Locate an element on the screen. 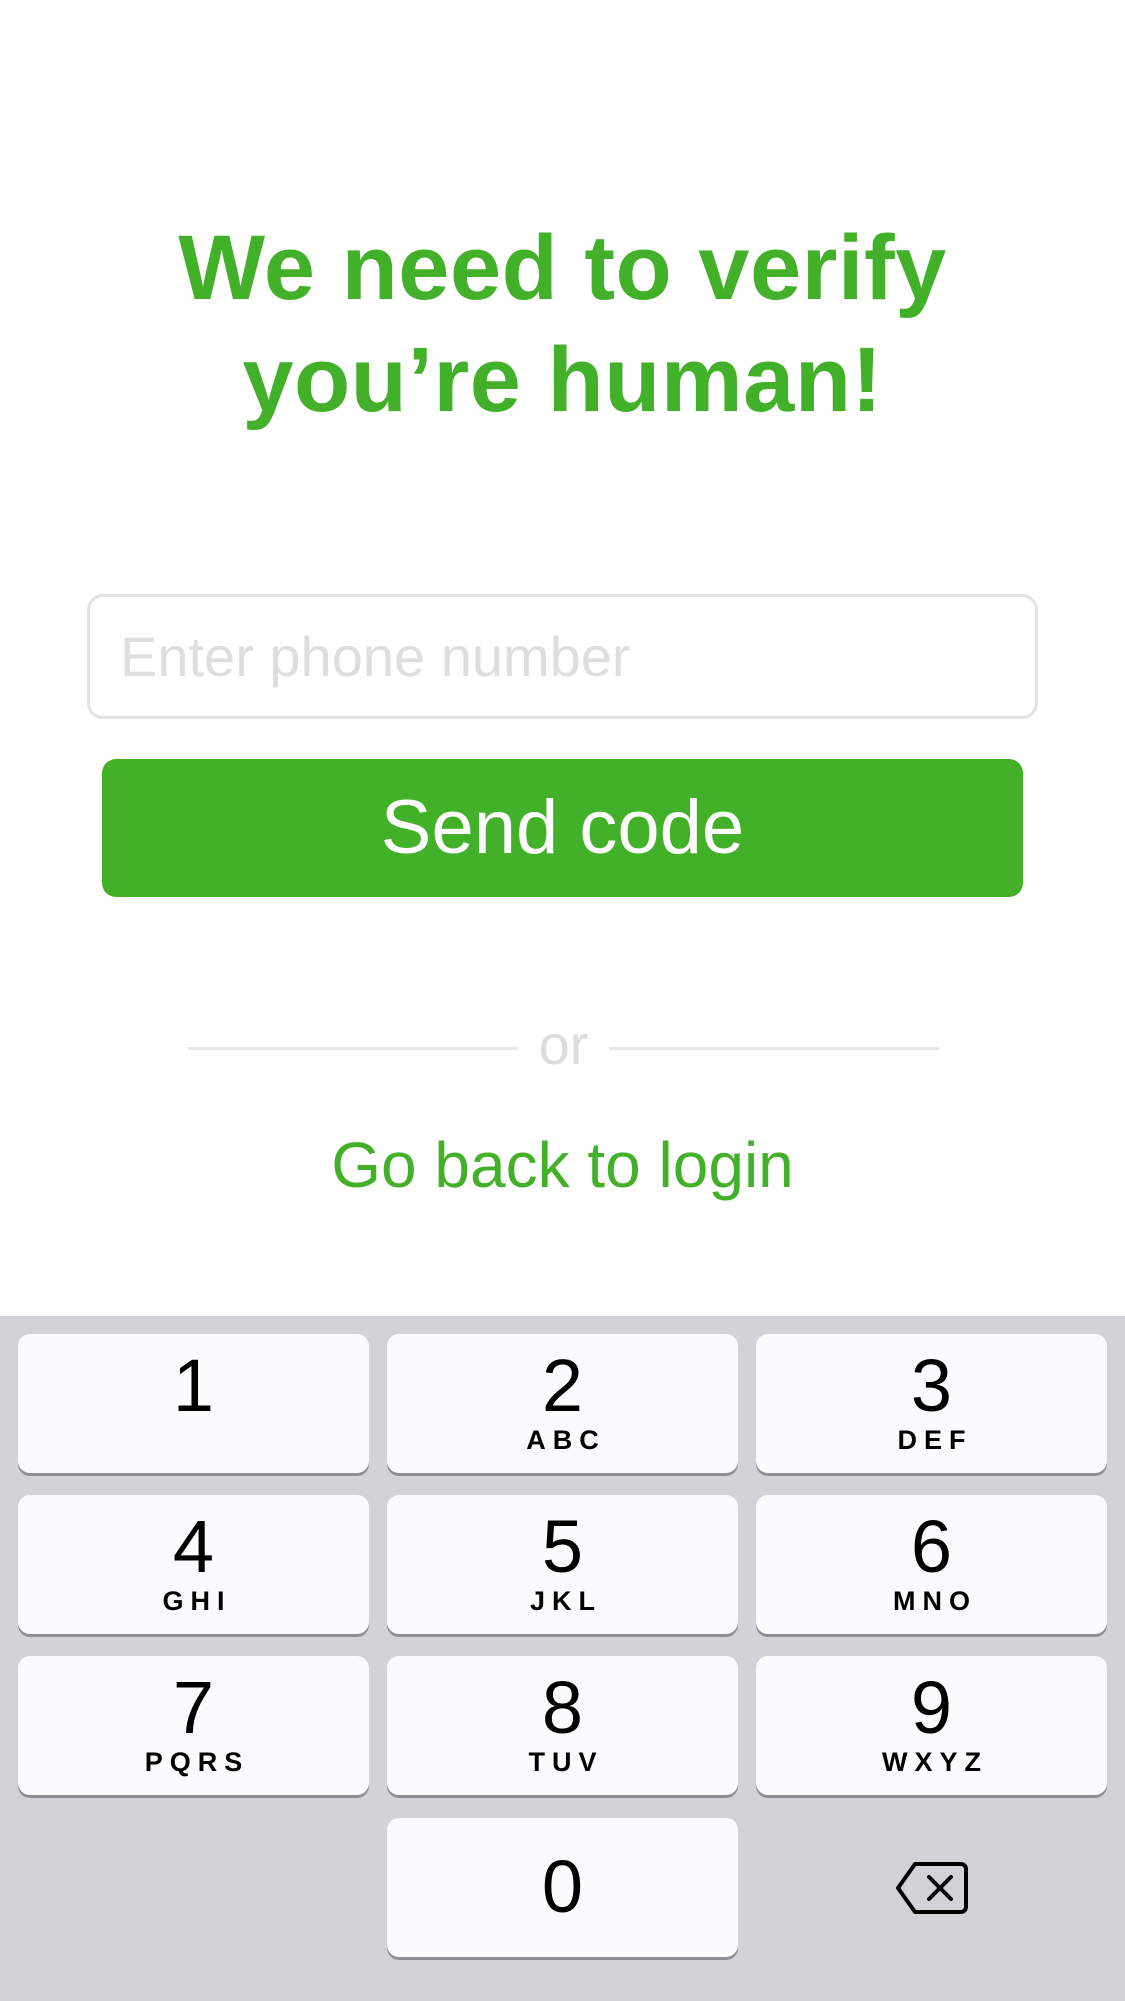  keypad-key-9: 9 WXYZ is located at coordinates (931, 1725).